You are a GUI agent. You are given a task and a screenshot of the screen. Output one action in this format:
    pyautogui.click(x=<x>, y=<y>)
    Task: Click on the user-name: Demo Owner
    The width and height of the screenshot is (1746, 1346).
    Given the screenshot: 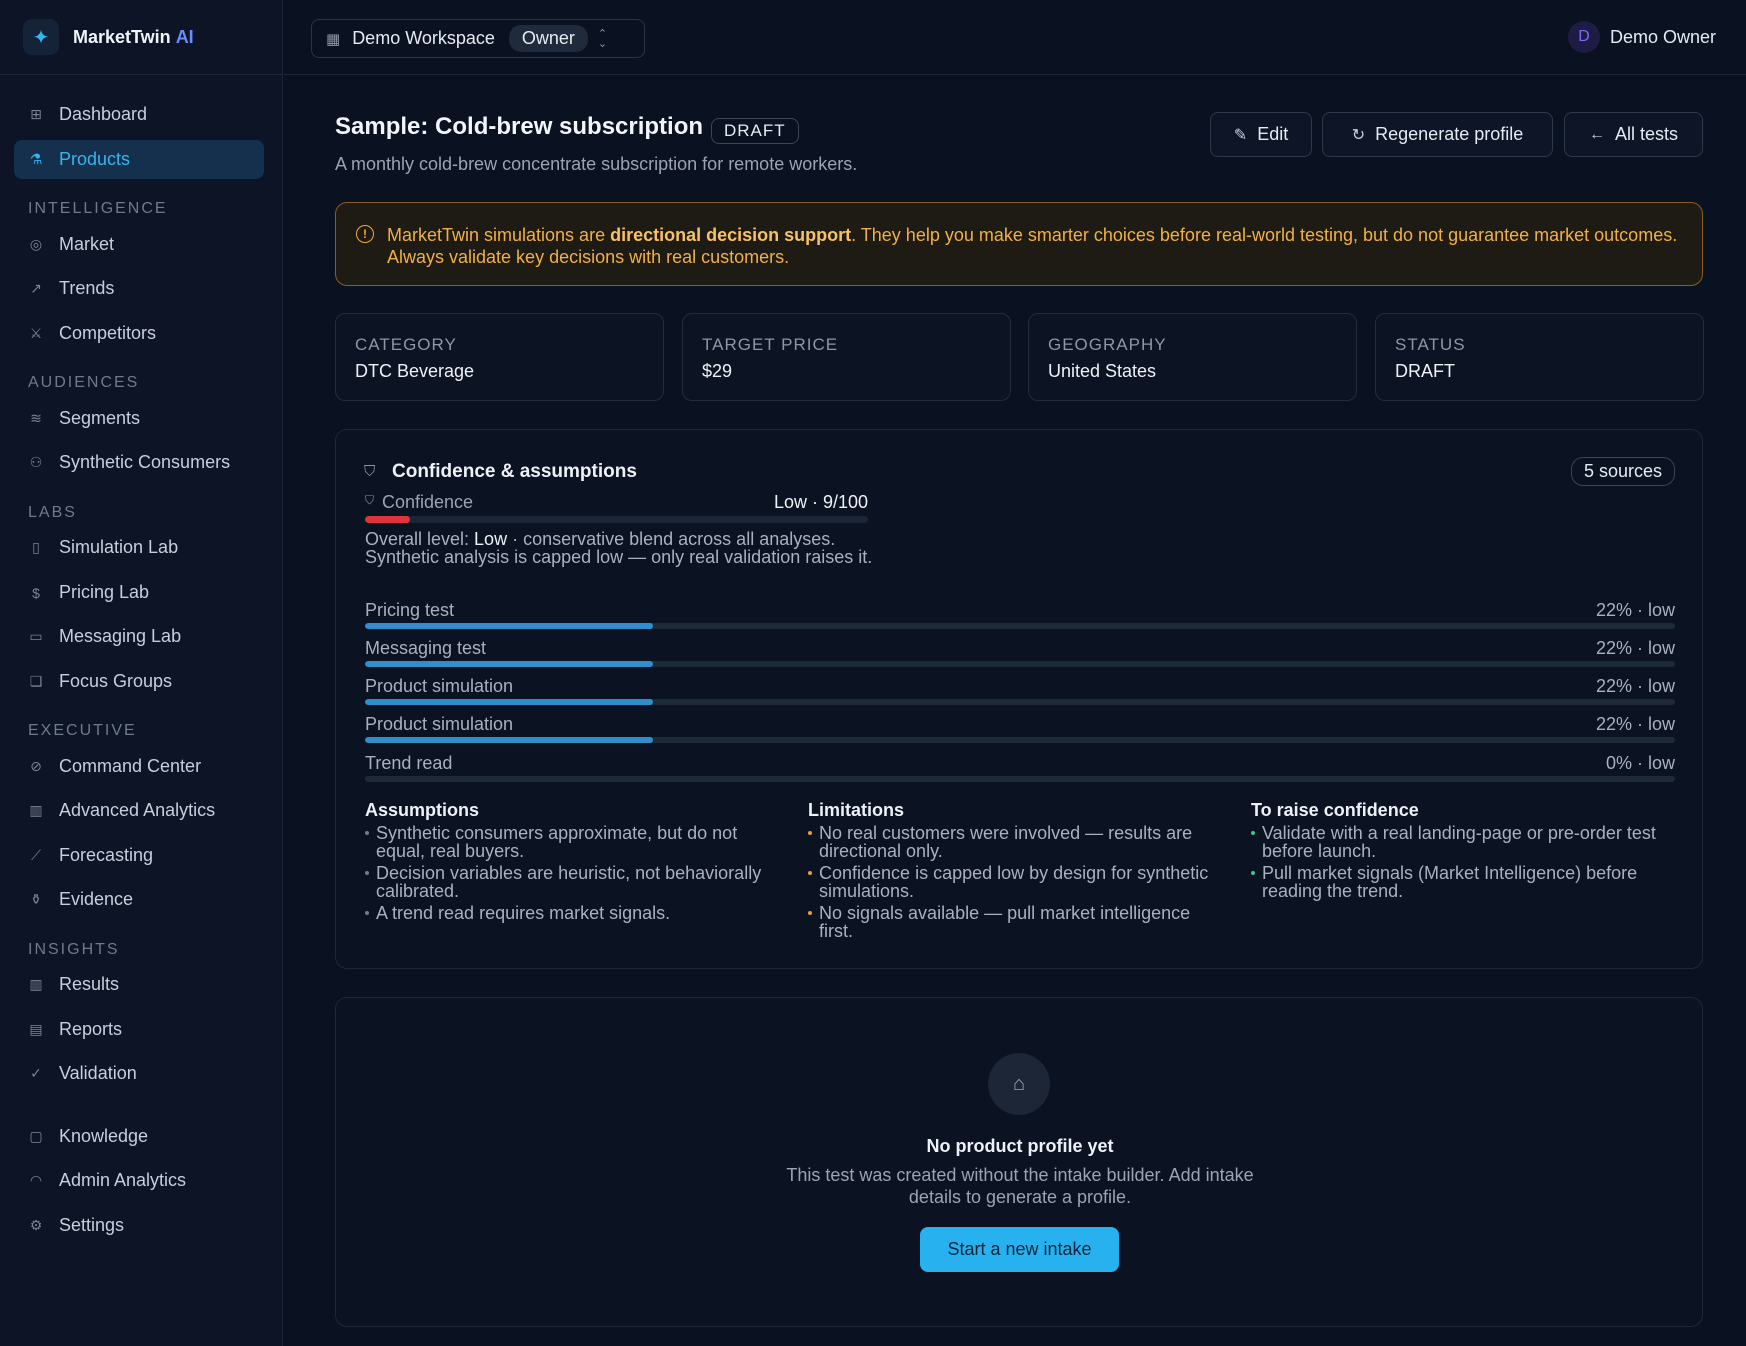 What is the action you would take?
    pyautogui.click(x=1662, y=36)
    